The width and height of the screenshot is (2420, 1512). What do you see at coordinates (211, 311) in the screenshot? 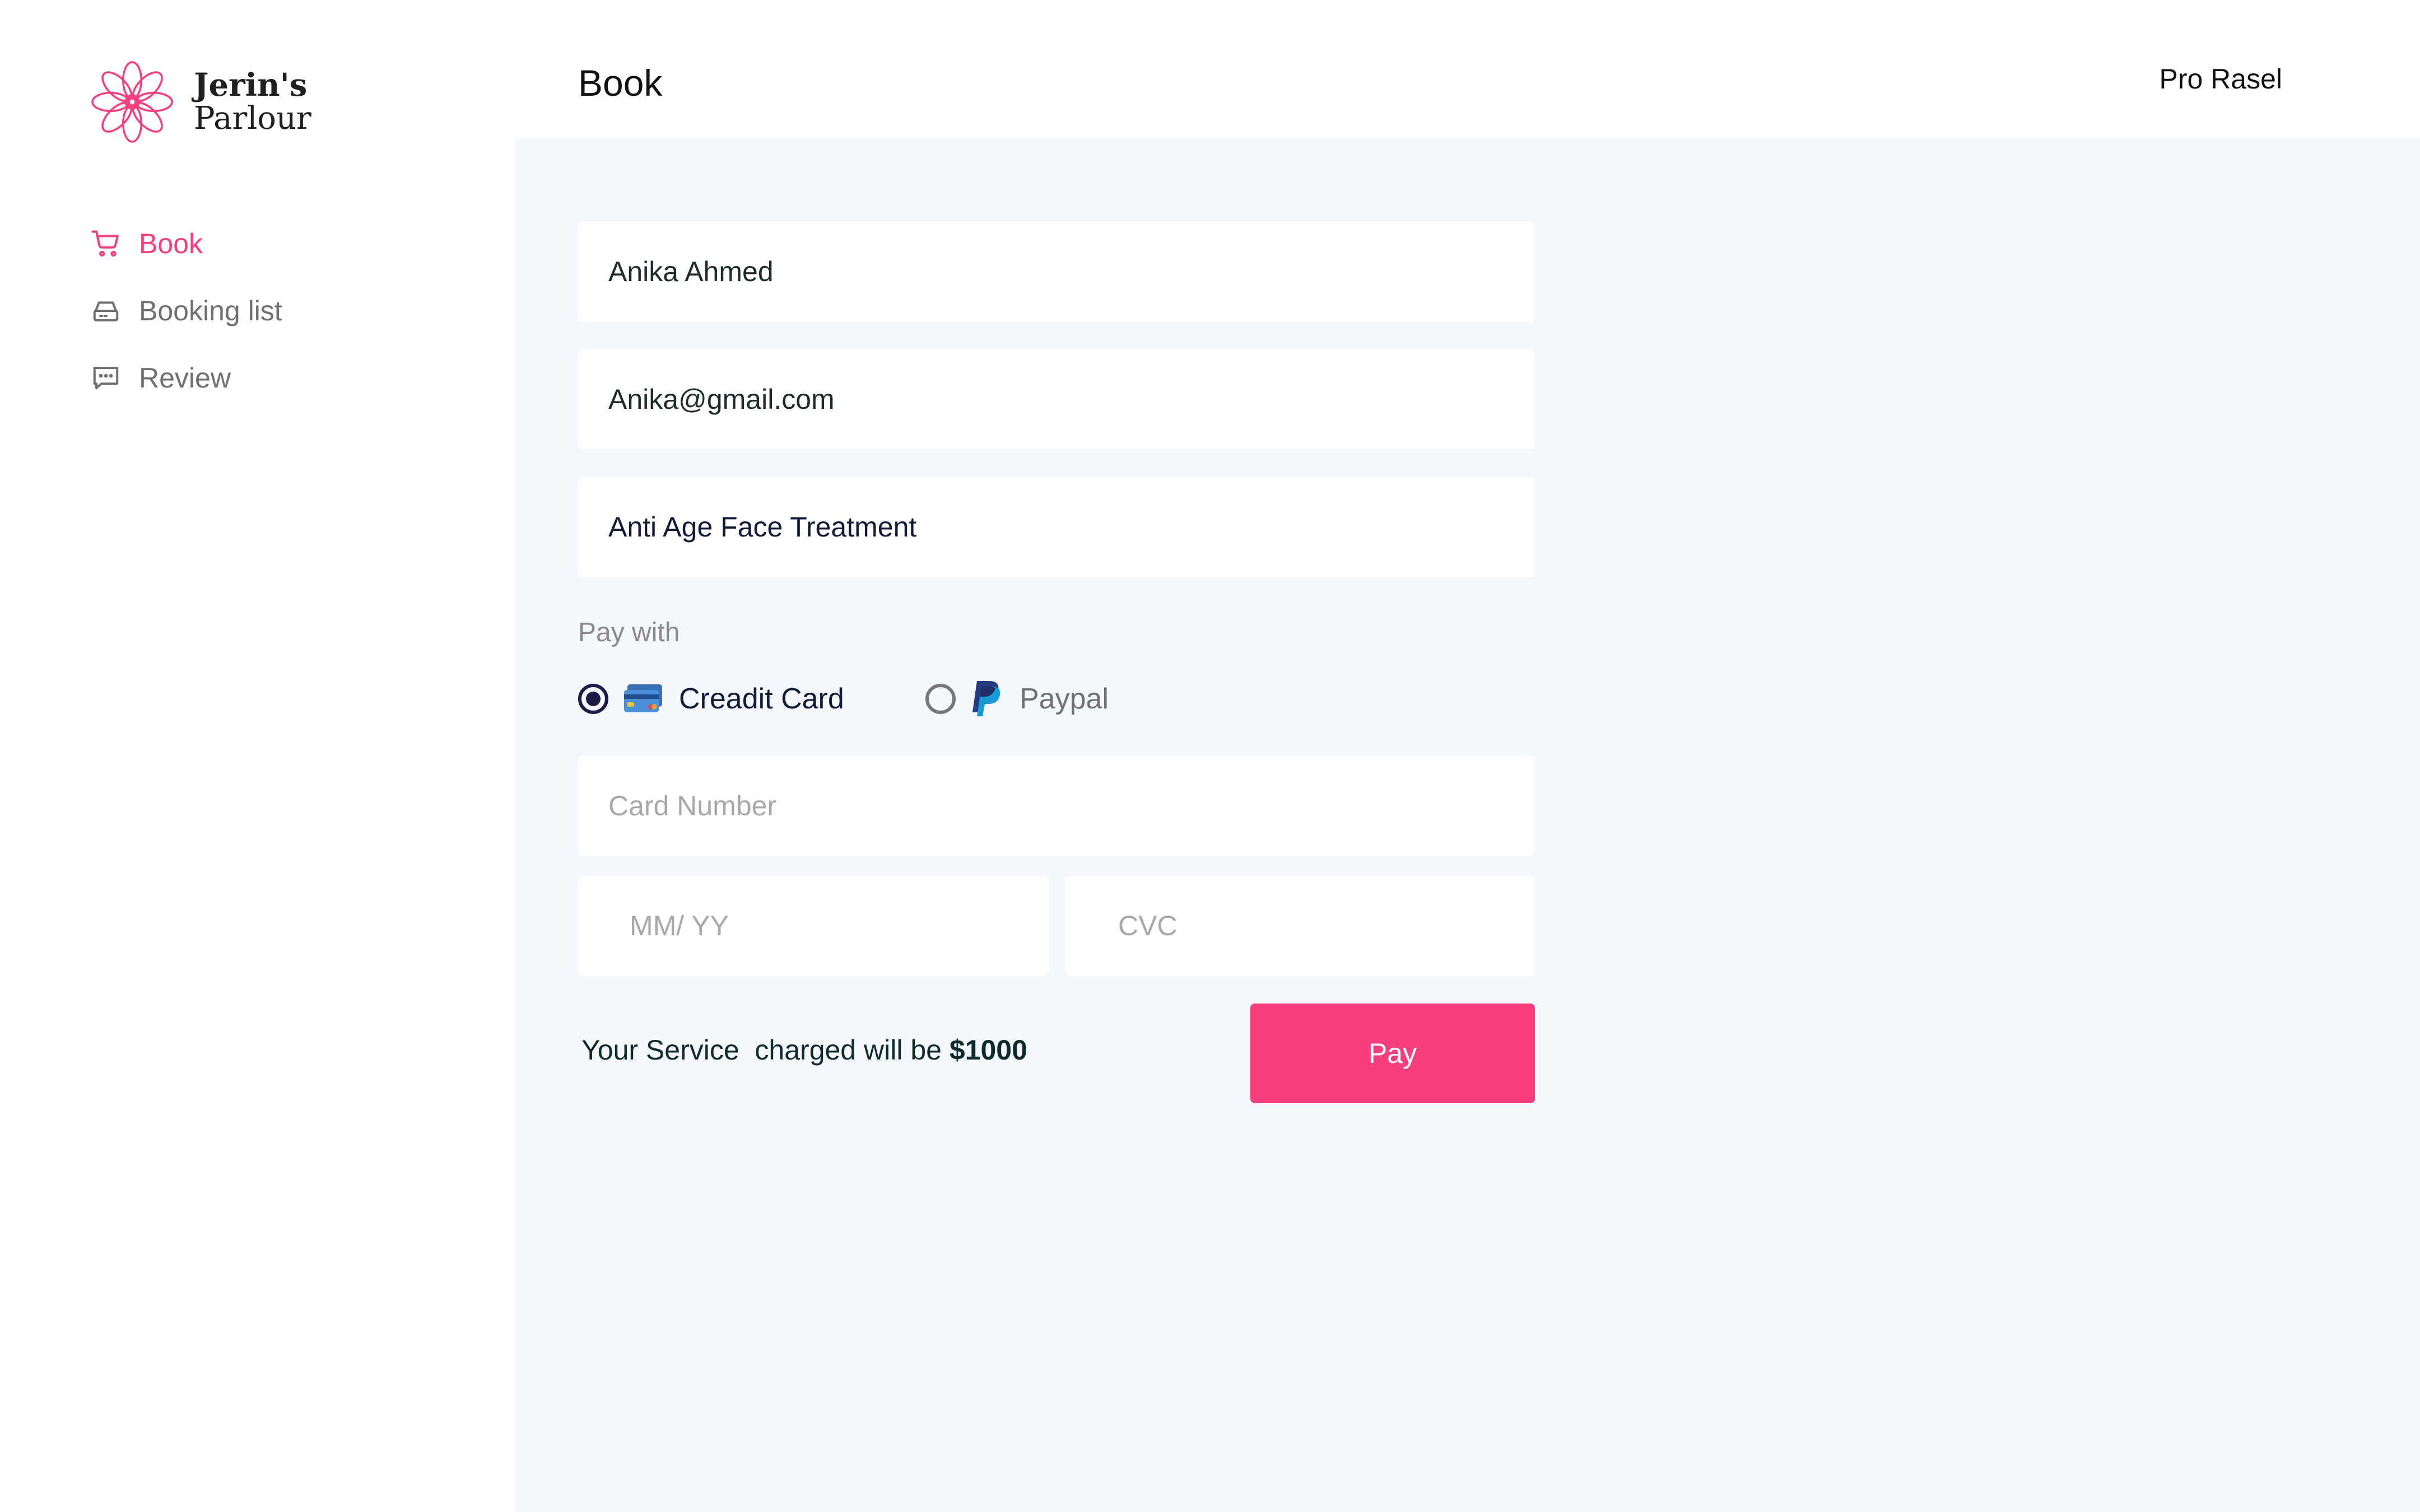
I see `sidebar-item-label: Booking list` at bounding box center [211, 311].